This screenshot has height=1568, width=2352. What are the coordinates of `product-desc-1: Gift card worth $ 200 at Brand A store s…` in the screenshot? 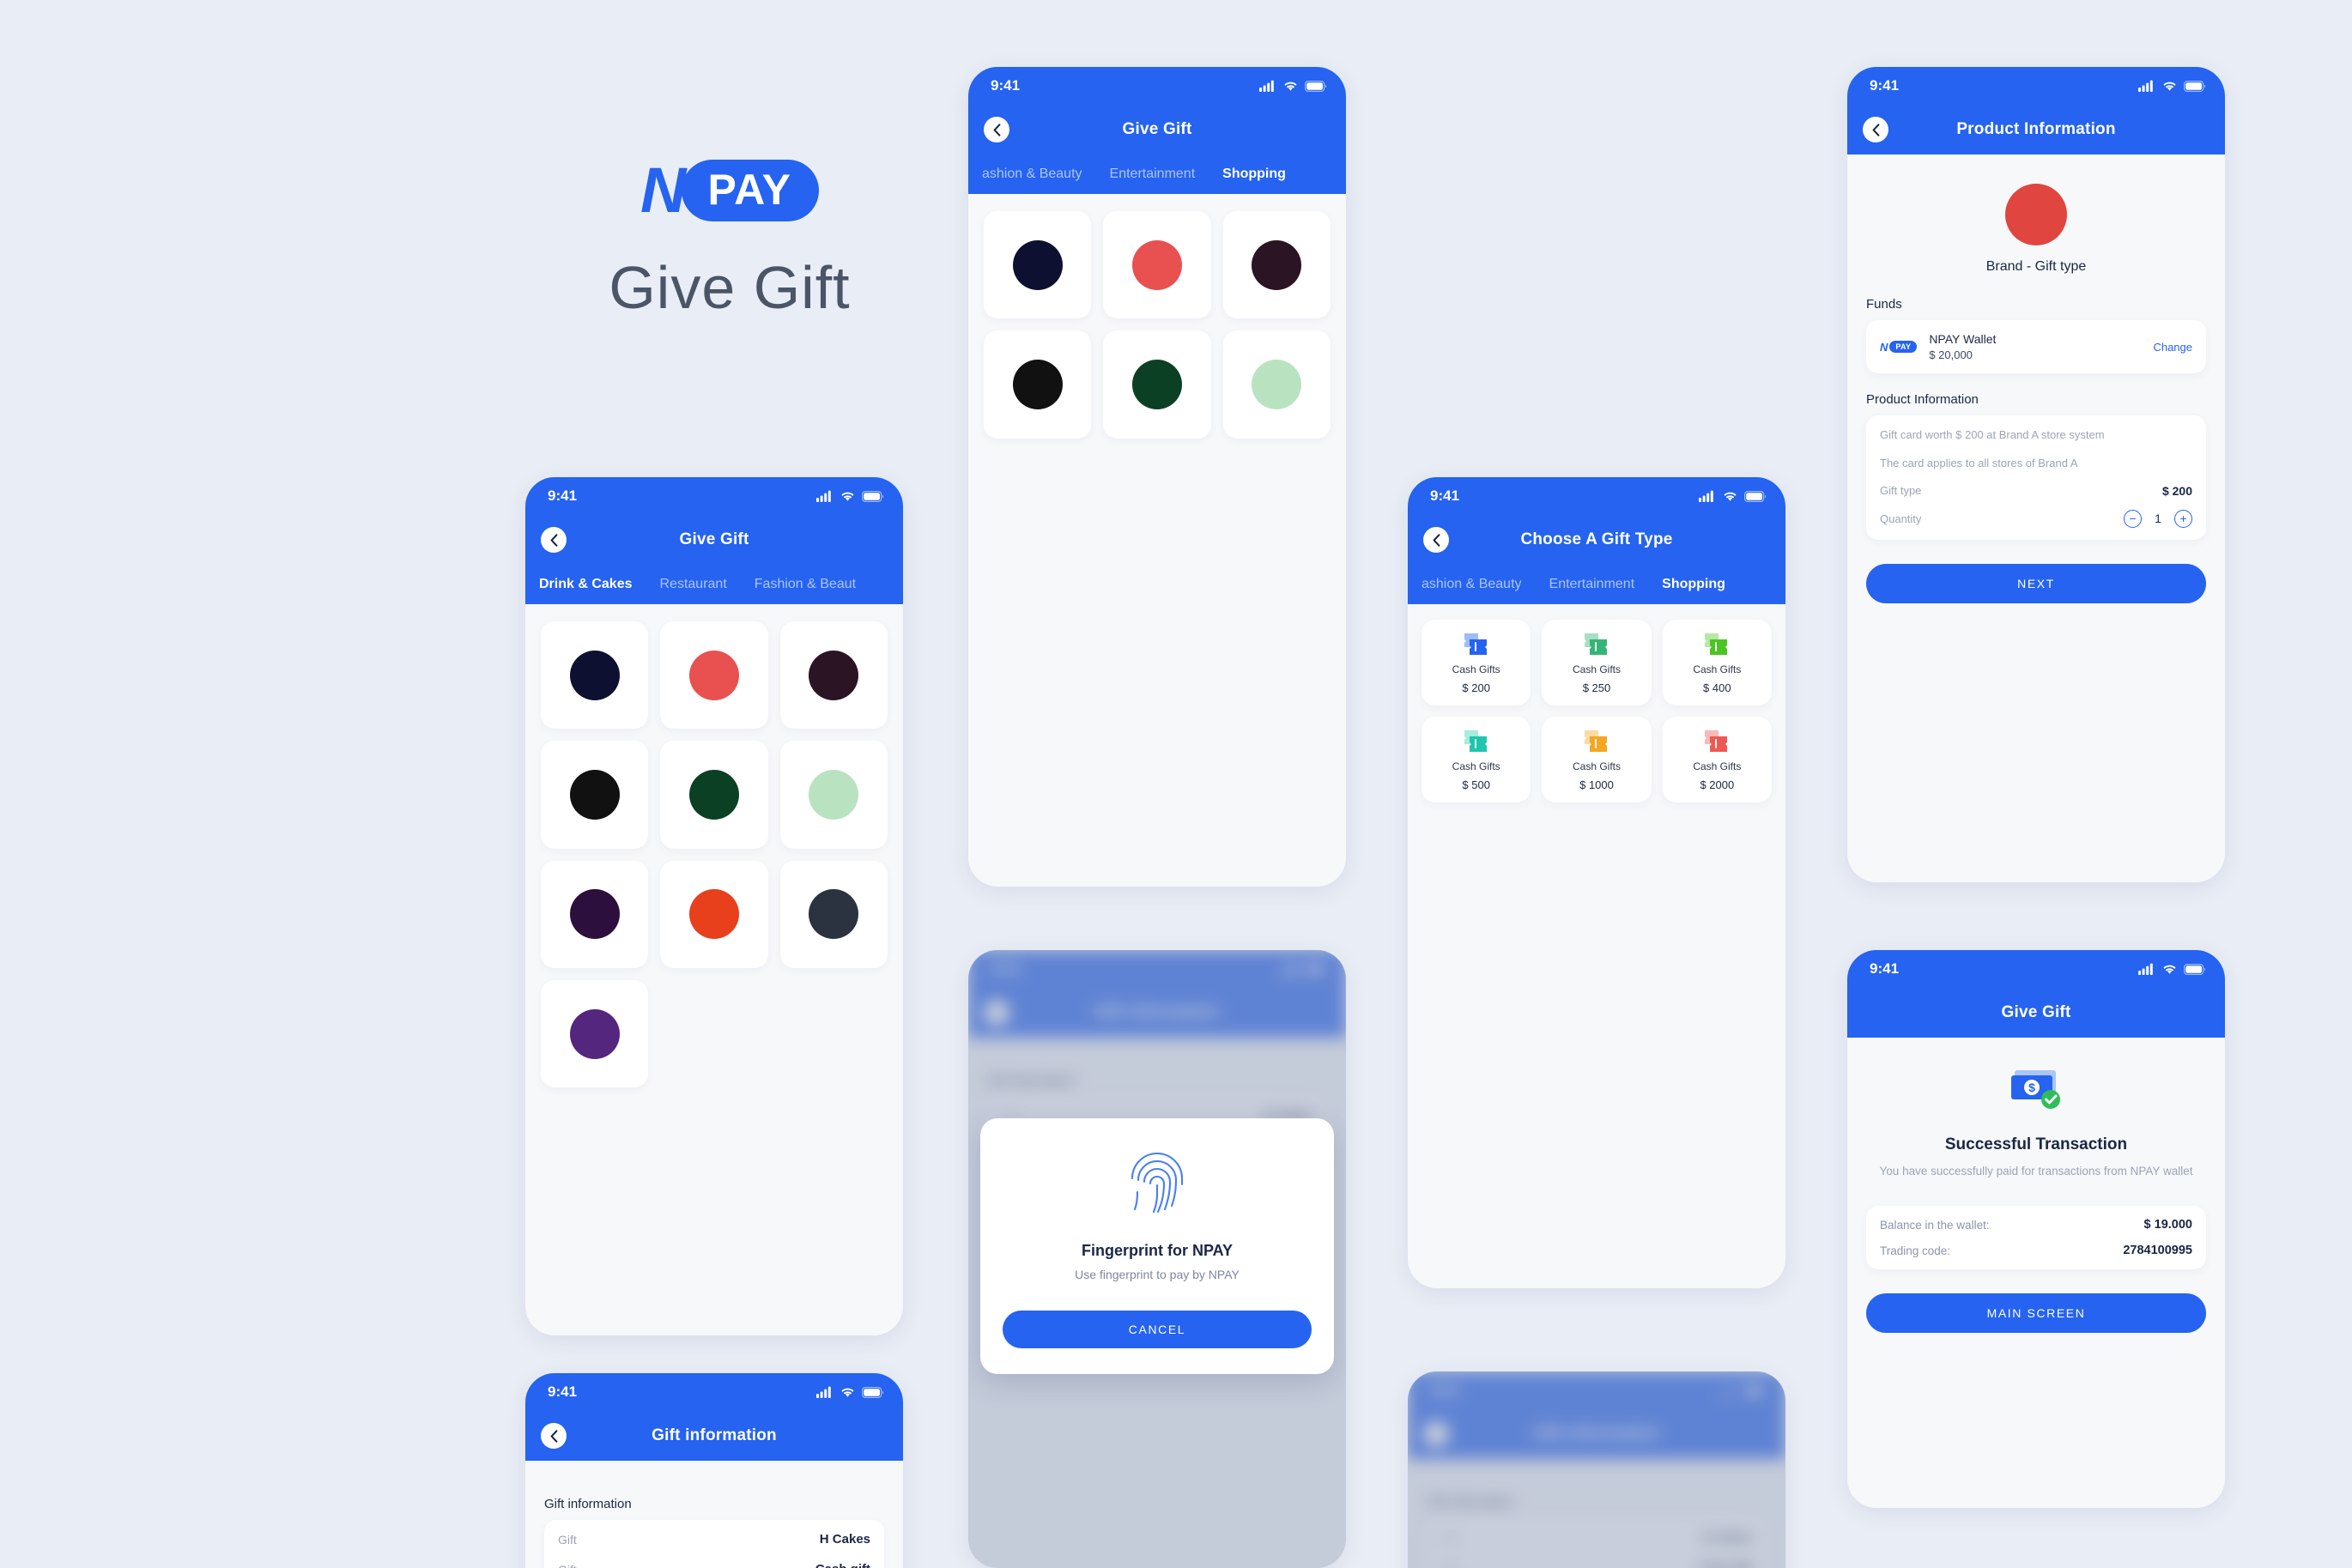 It's located at (1992, 434).